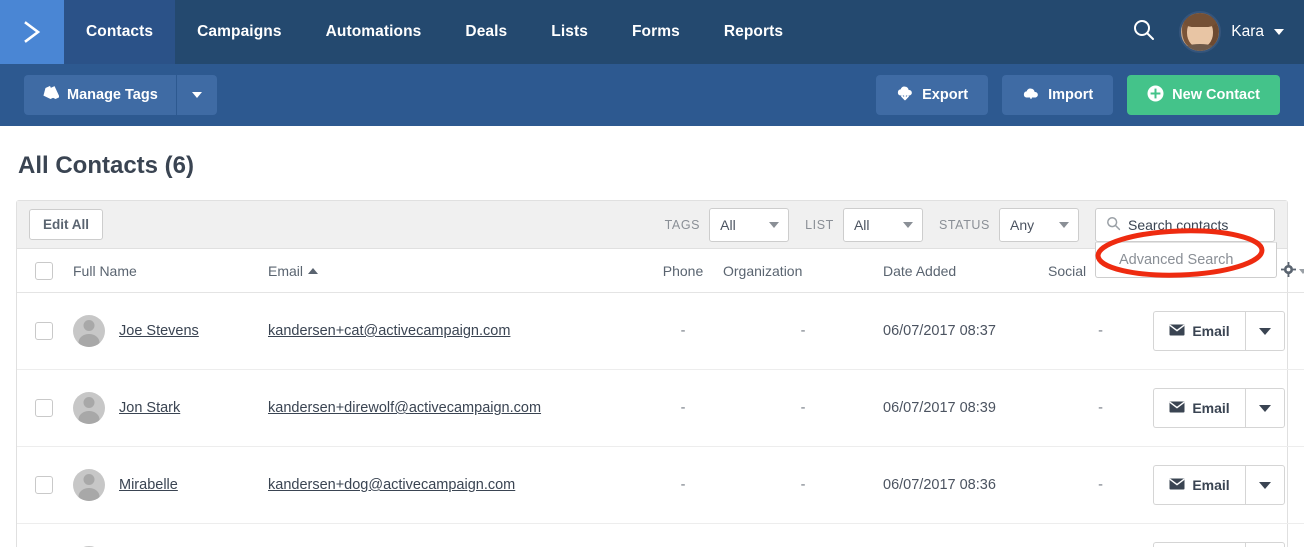 This screenshot has height=547, width=1304. What do you see at coordinates (1196, 224) in the screenshot?
I see `search-input` at bounding box center [1196, 224].